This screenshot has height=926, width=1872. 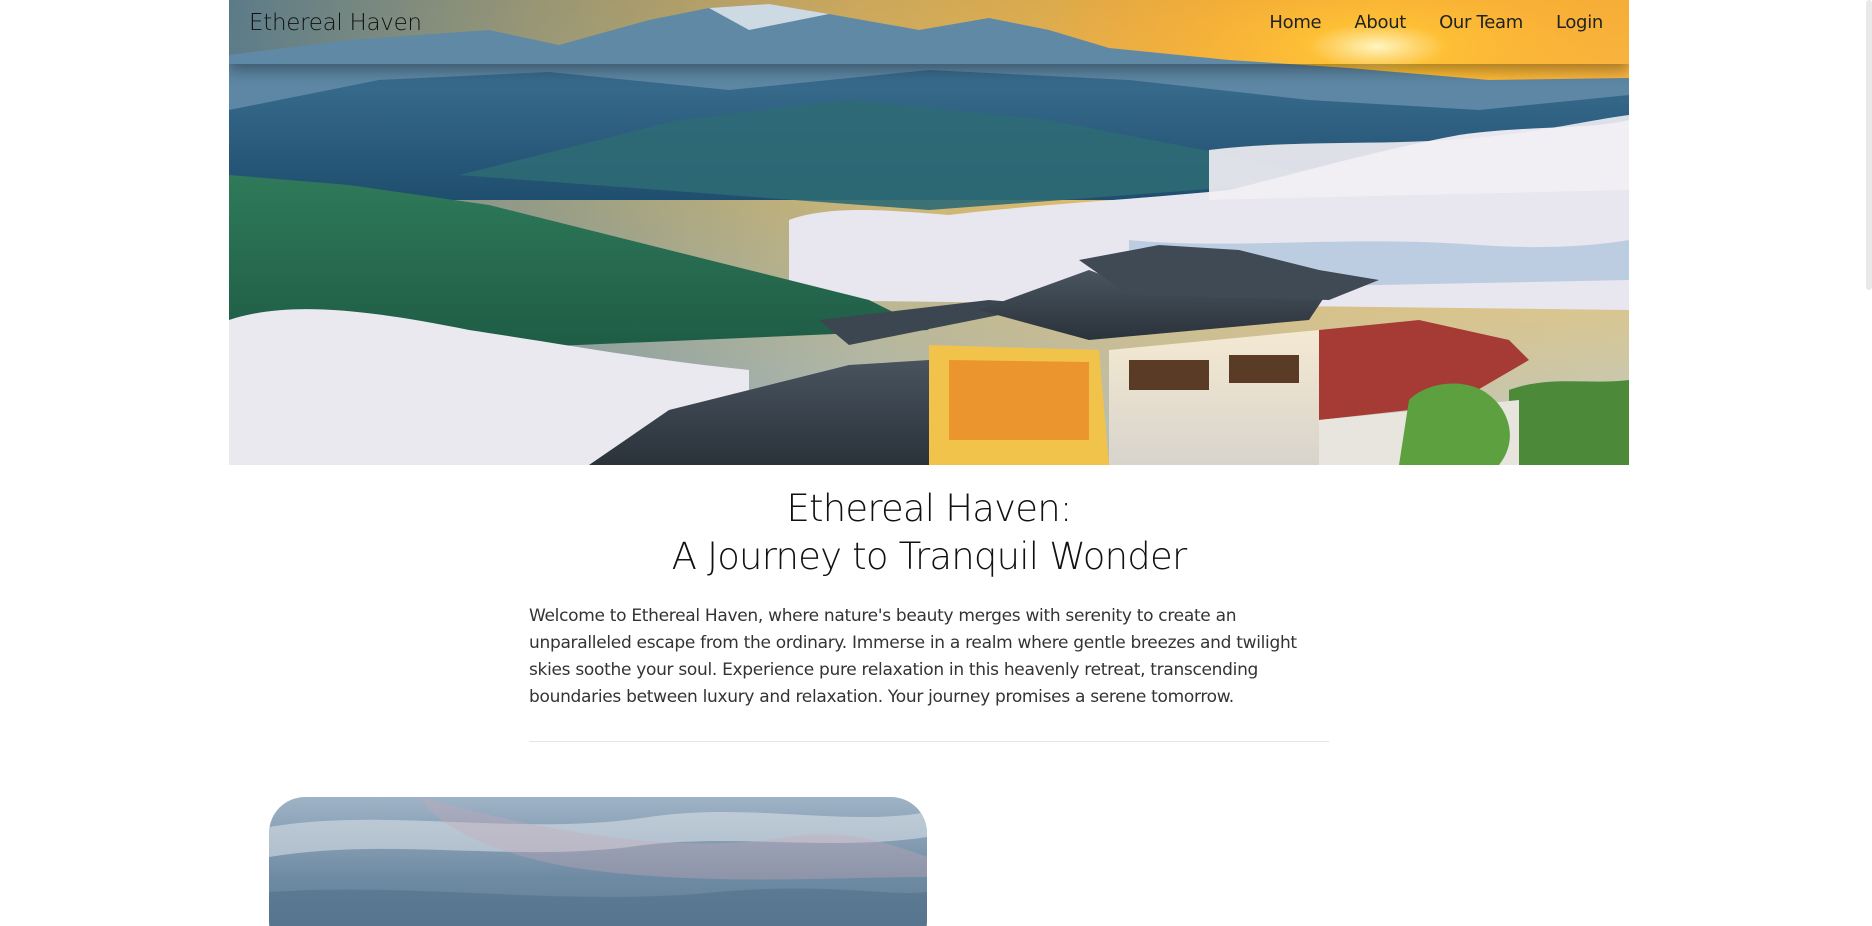 I want to click on nav-login-link: Login, so click(x=1579, y=22).